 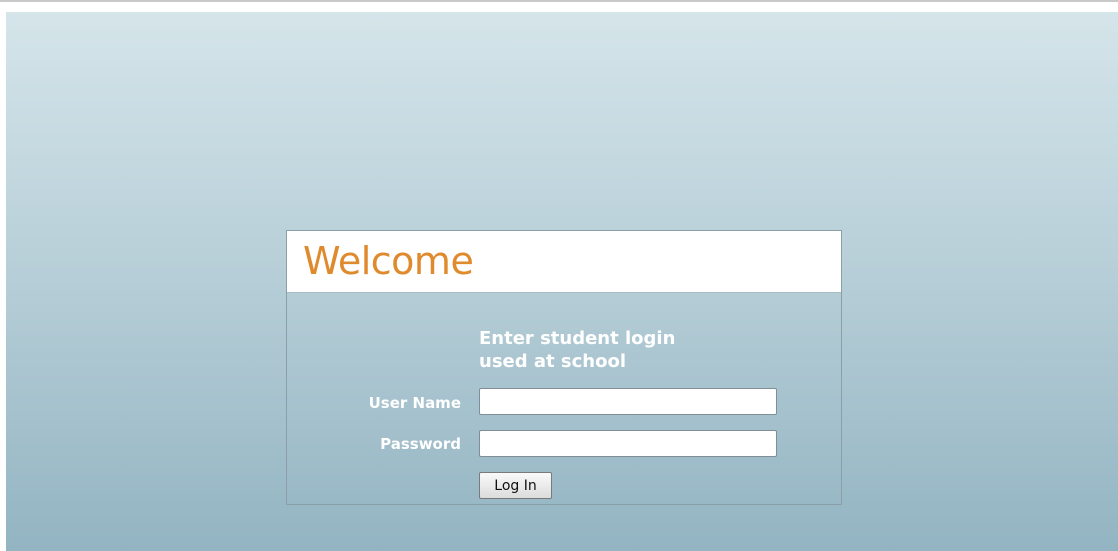 What do you see at coordinates (515, 485) in the screenshot?
I see `login-button: Log In` at bounding box center [515, 485].